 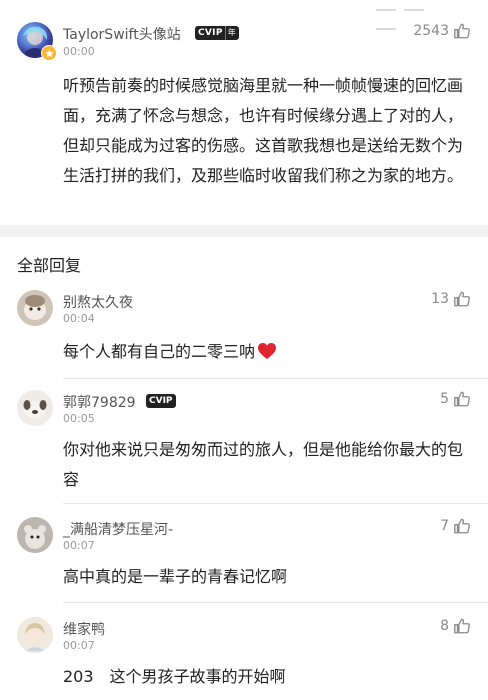 What do you see at coordinates (174, 676) in the screenshot?
I see `reply-text: 203 这个男孩子故事的开始啊` at bounding box center [174, 676].